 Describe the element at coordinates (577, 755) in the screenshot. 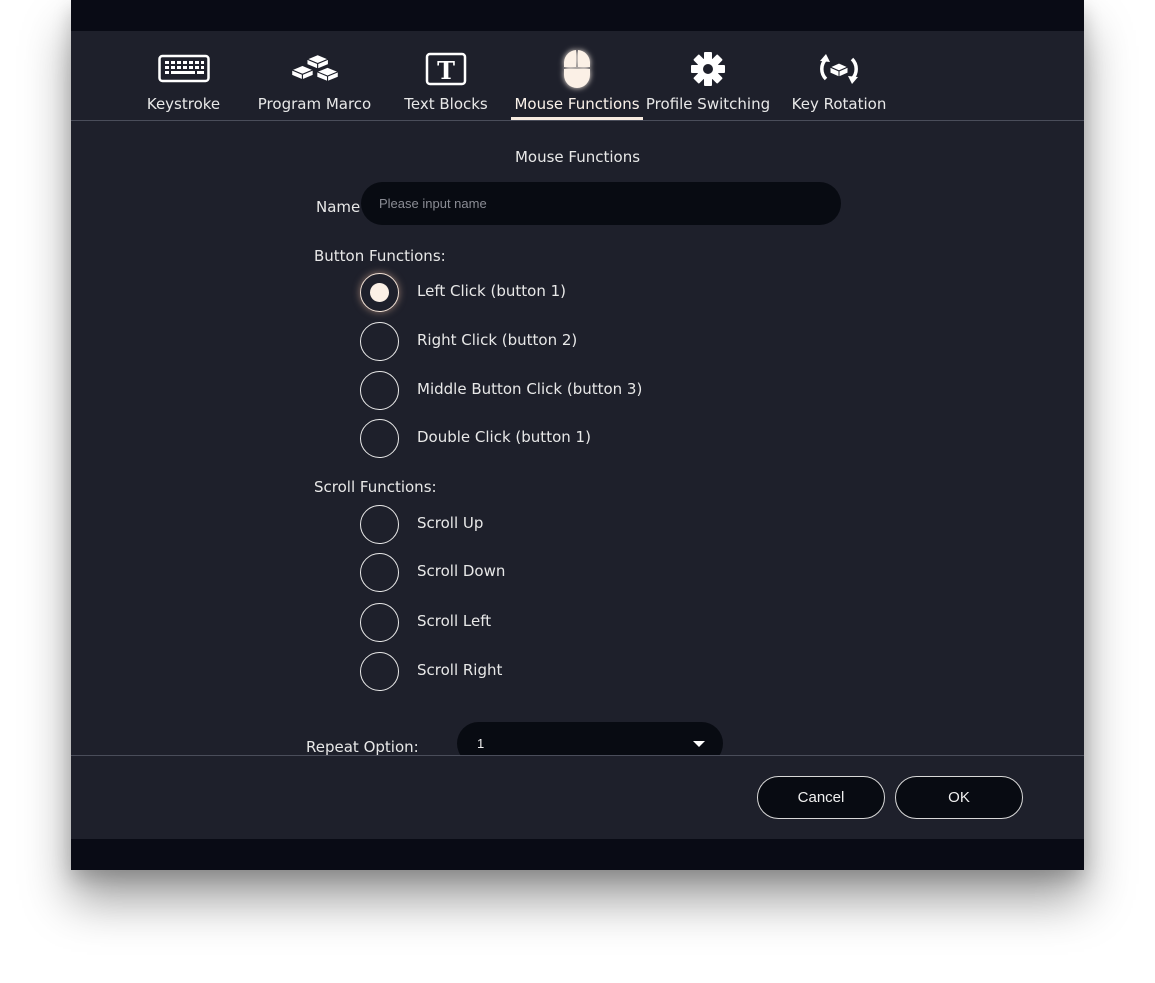

I see `footer-divider` at that location.